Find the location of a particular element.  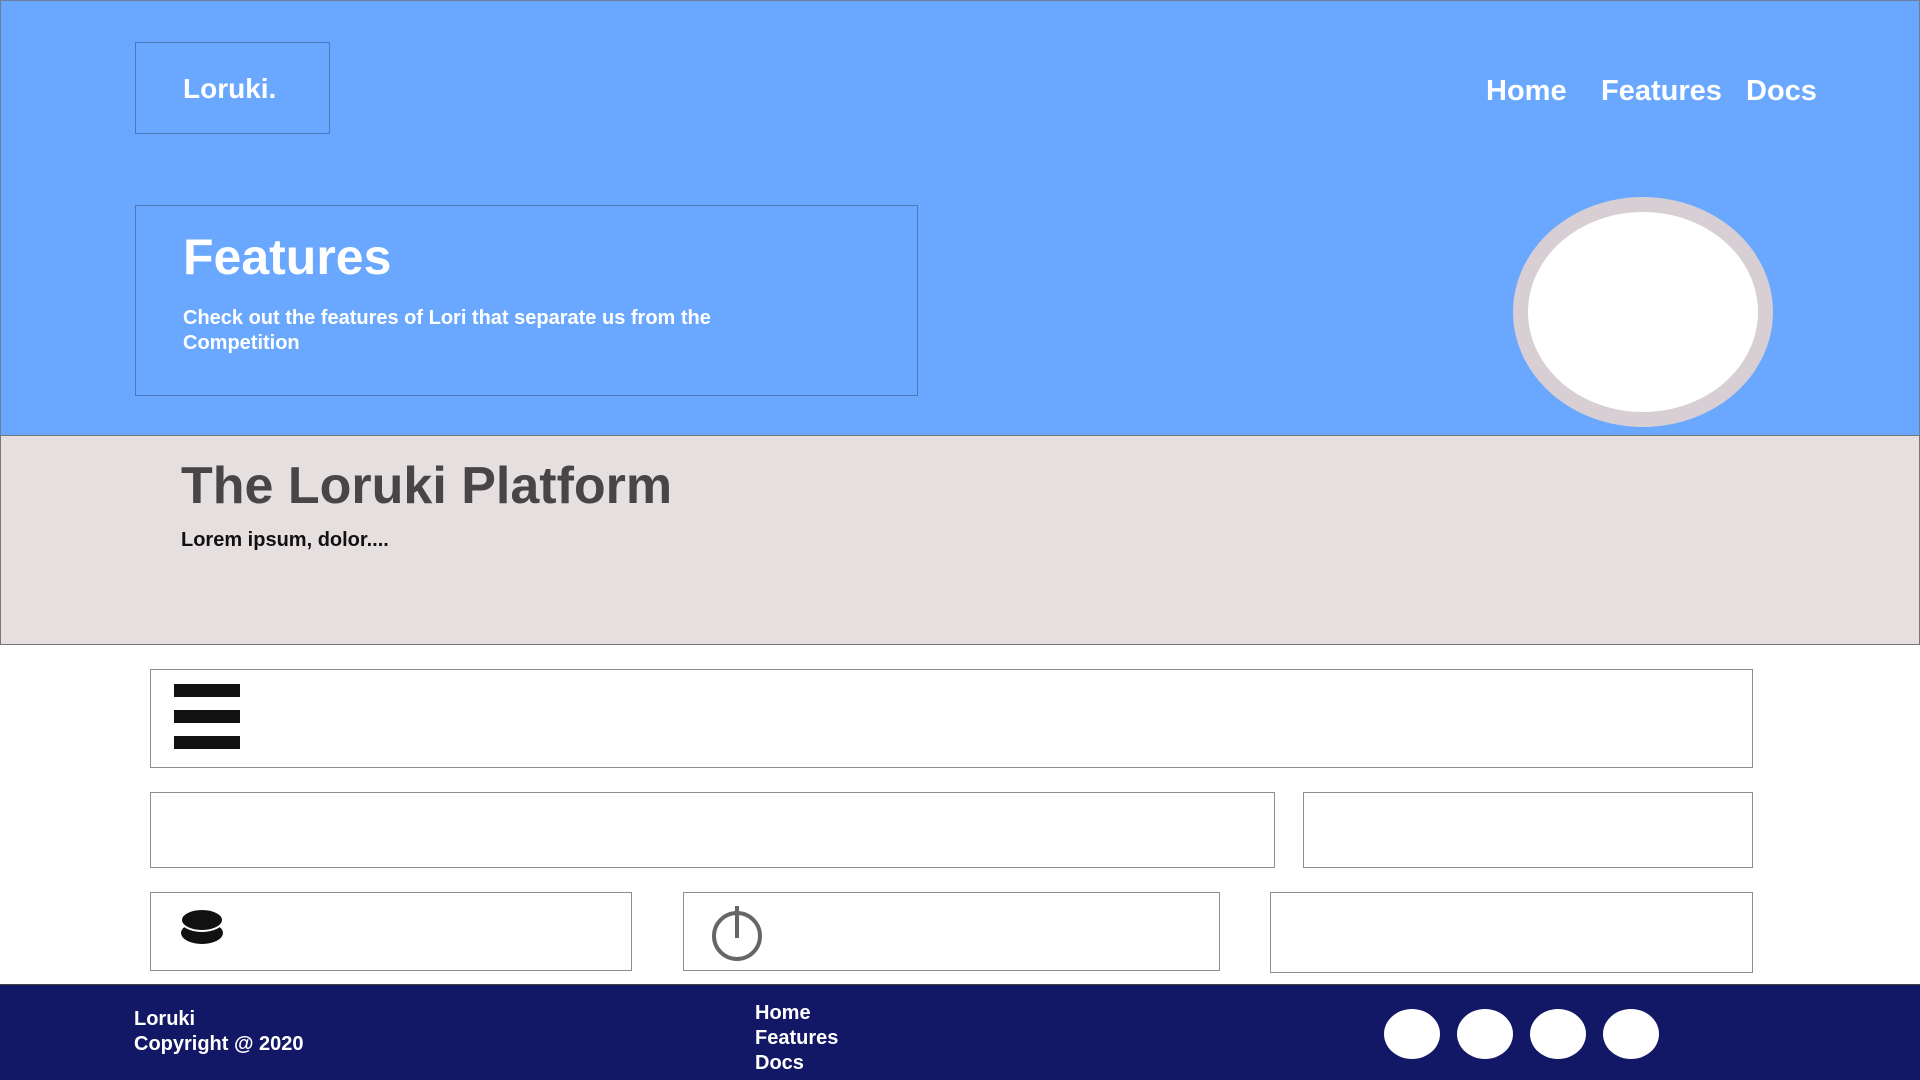

logo: Loruki. is located at coordinates (229, 89).